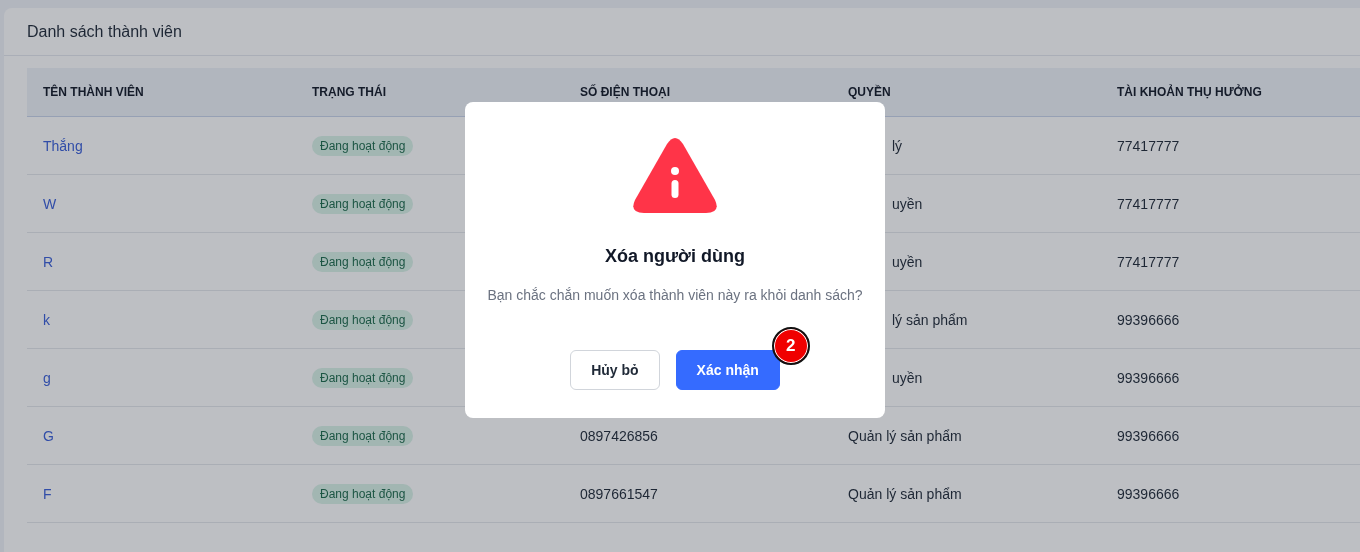  I want to click on card-title: Danh sách thành viên, so click(104, 31).